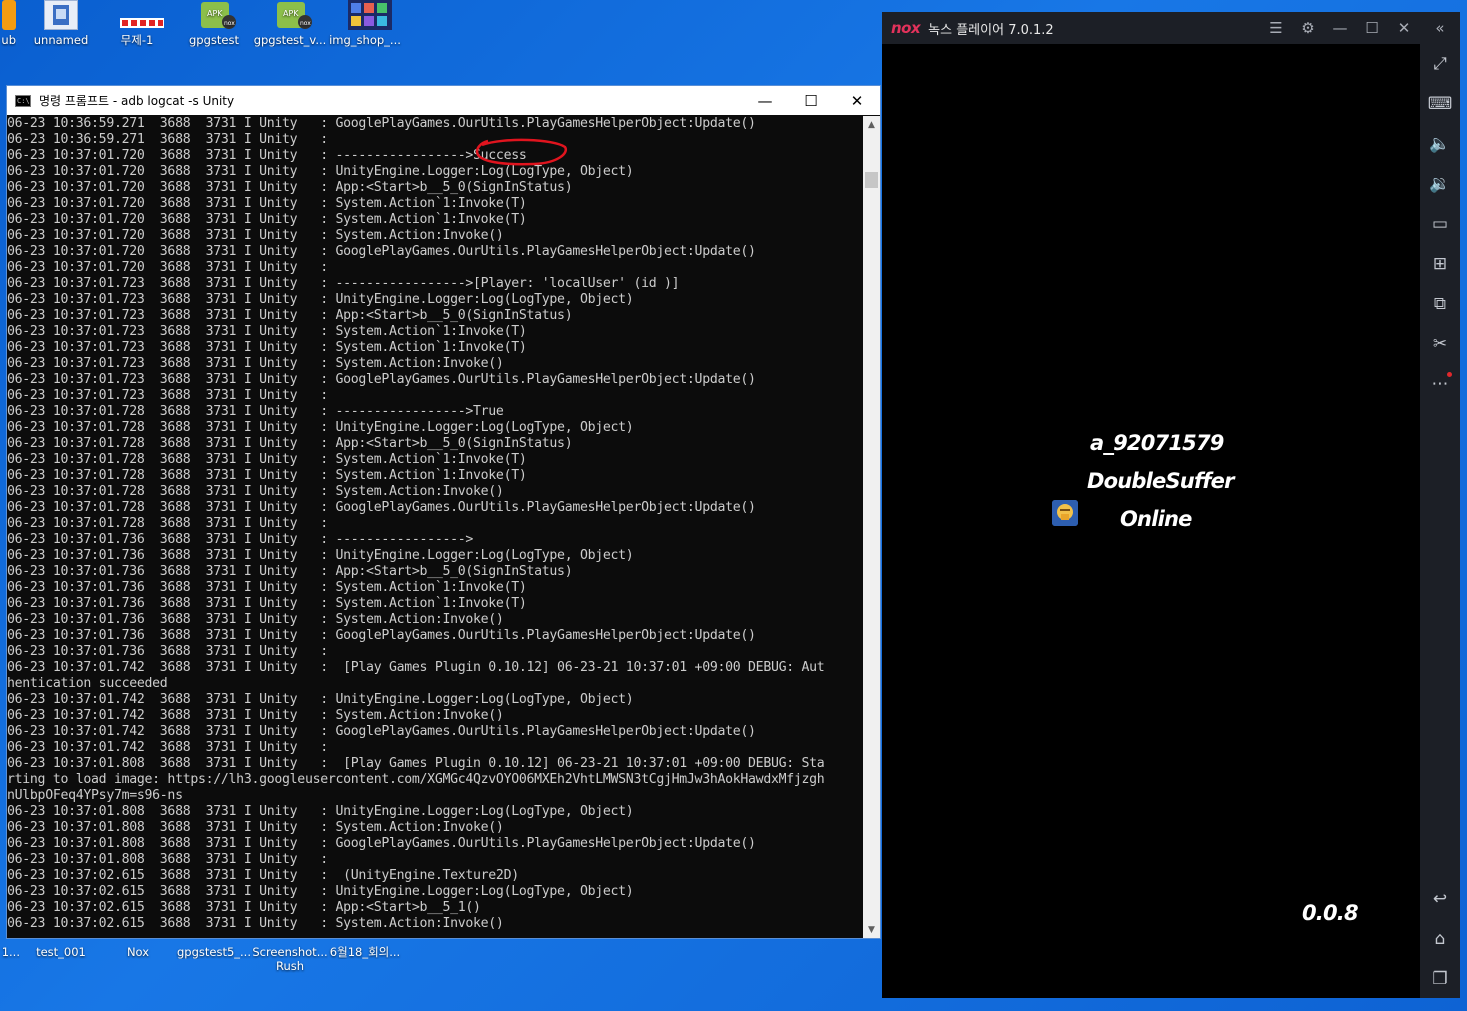 The image size is (1467, 1011). Describe the element at coordinates (87, 683) in the screenshot. I see `log-line: hentication succeeded` at that location.